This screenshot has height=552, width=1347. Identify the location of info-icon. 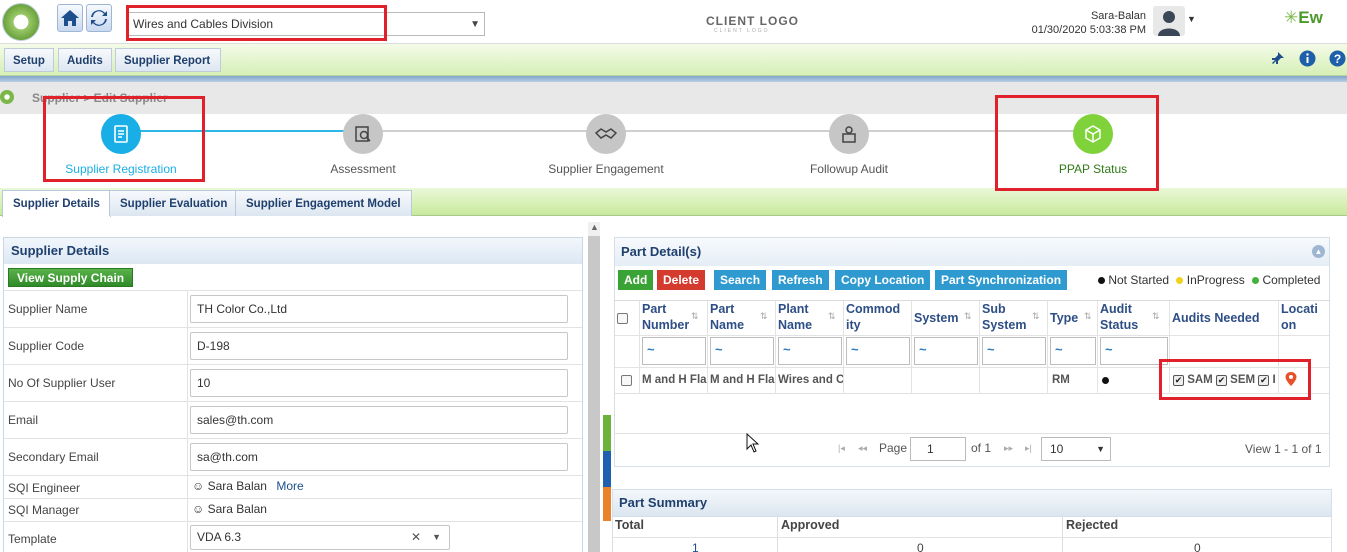
(1307, 58).